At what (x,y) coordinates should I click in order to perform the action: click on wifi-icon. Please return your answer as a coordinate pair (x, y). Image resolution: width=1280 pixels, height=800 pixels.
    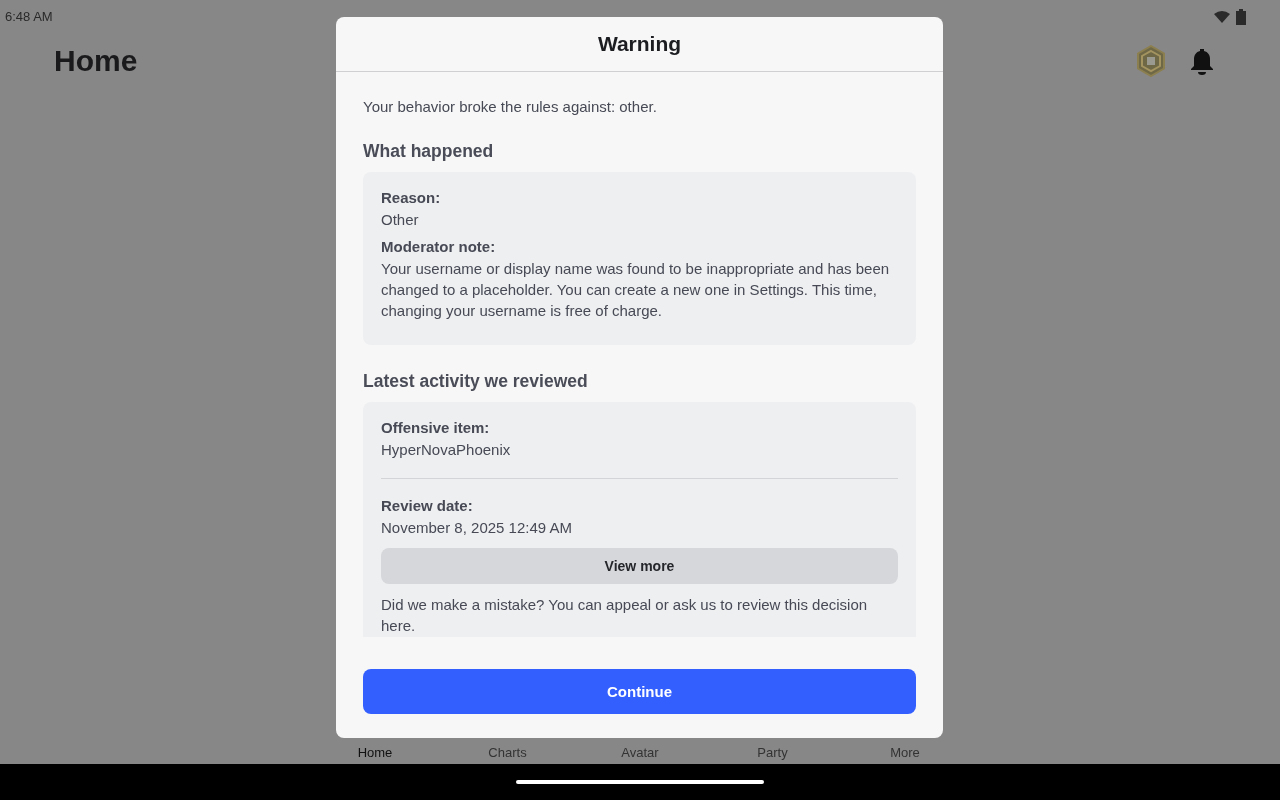
    Looking at the image, I should click on (1222, 17).